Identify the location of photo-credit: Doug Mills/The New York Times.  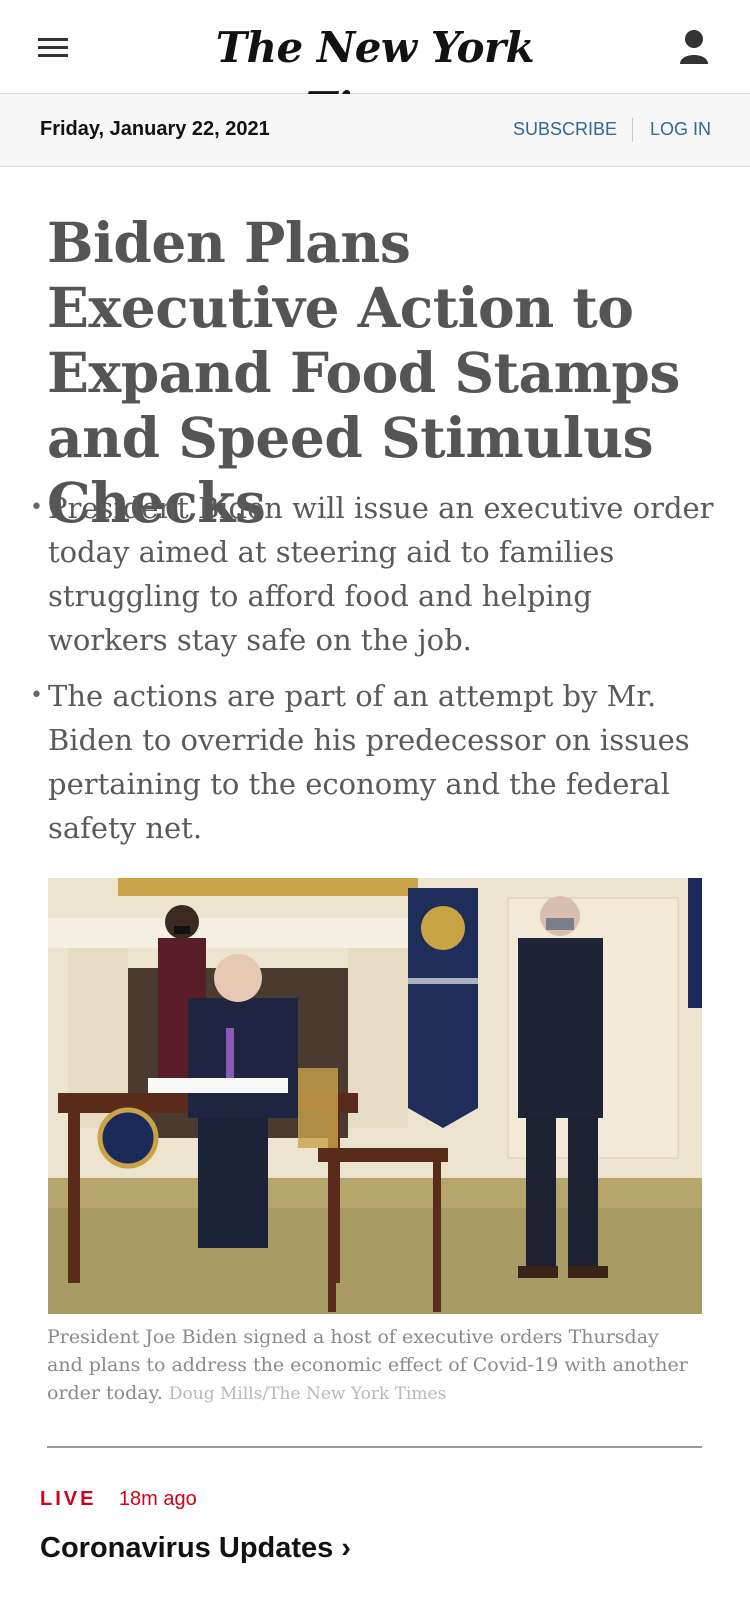
(307, 1394).